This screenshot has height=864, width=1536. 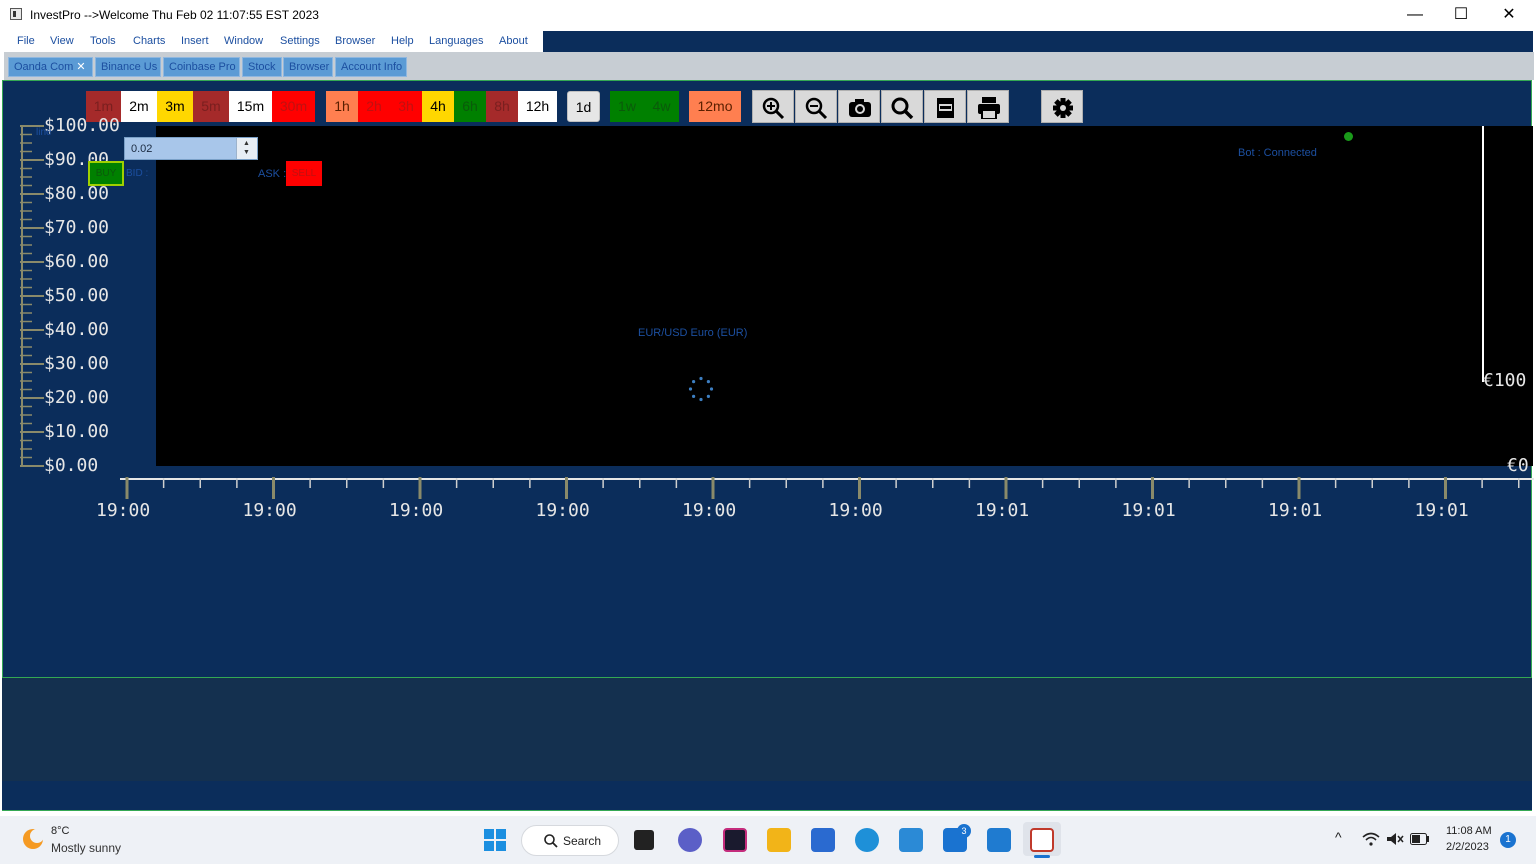 I want to click on left-tick-label: $40.00, so click(x=77, y=329).